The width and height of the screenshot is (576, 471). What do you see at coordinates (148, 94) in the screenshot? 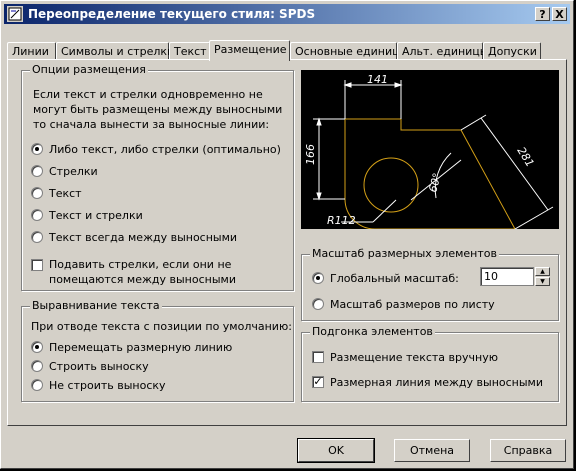
I see `fit-description-line-1: Если текст и стрелки одновременно не` at bounding box center [148, 94].